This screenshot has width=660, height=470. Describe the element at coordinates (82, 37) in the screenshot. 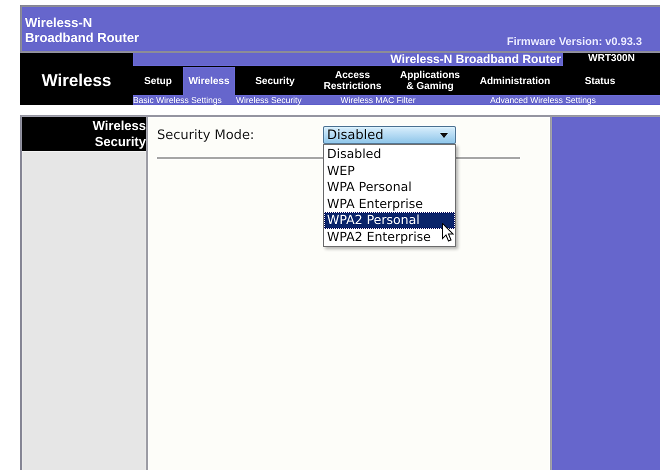

I see `product-subtitle: Broadband Router` at that location.